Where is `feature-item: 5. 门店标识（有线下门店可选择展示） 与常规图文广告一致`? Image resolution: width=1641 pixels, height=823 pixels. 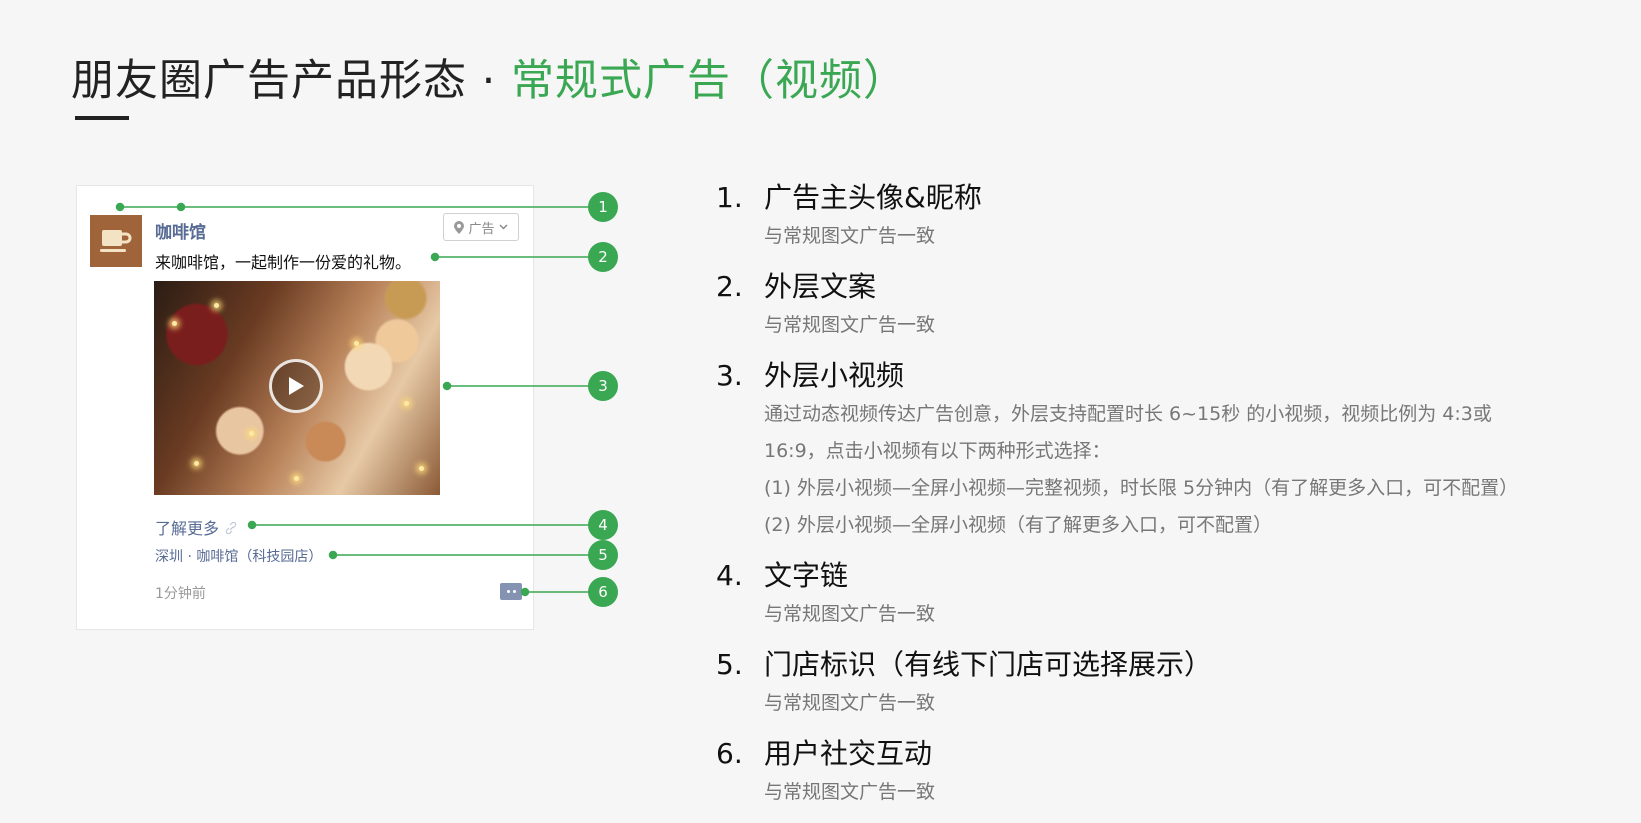 feature-item: 5. 门店标识（有线下门店可选择展示） 与常规图文广告一致 is located at coordinates (1156, 683).